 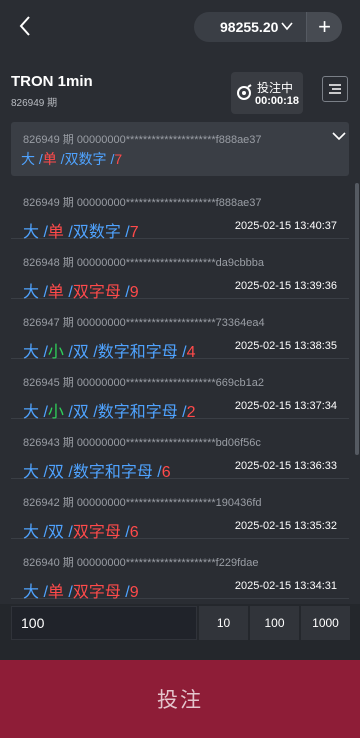 I want to click on result-token: 4, so click(x=191, y=352).